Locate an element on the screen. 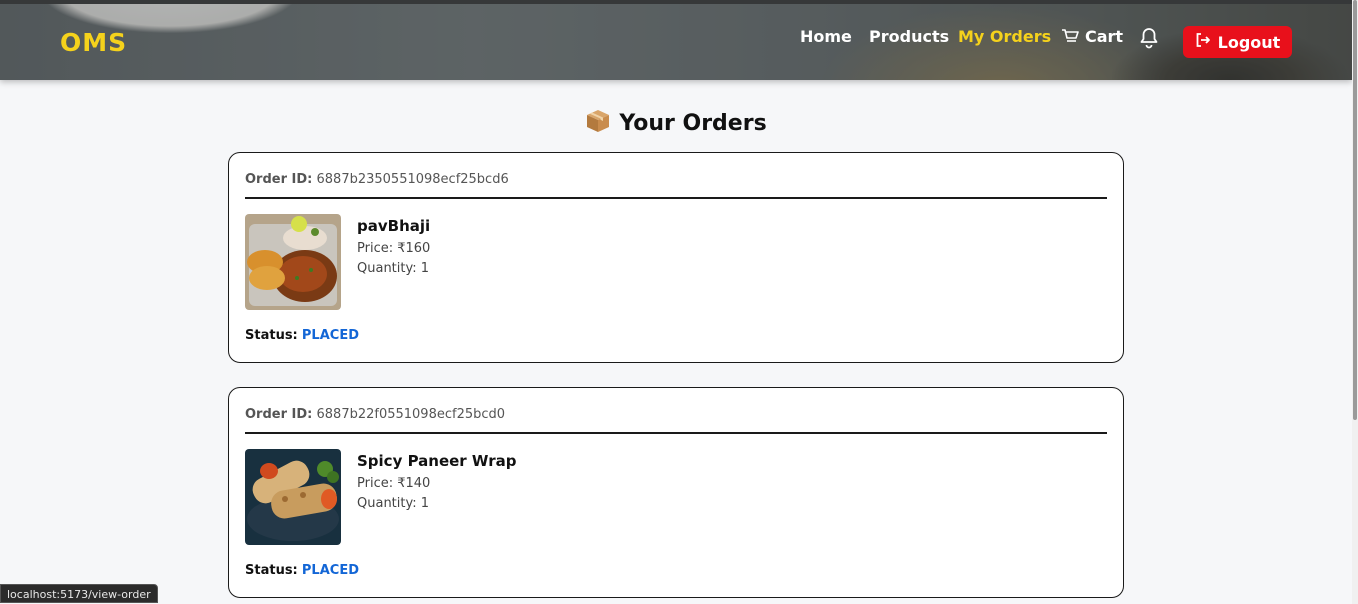 The image size is (1358, 604). logout-button: Logout is located at coordinates (1237, 42).